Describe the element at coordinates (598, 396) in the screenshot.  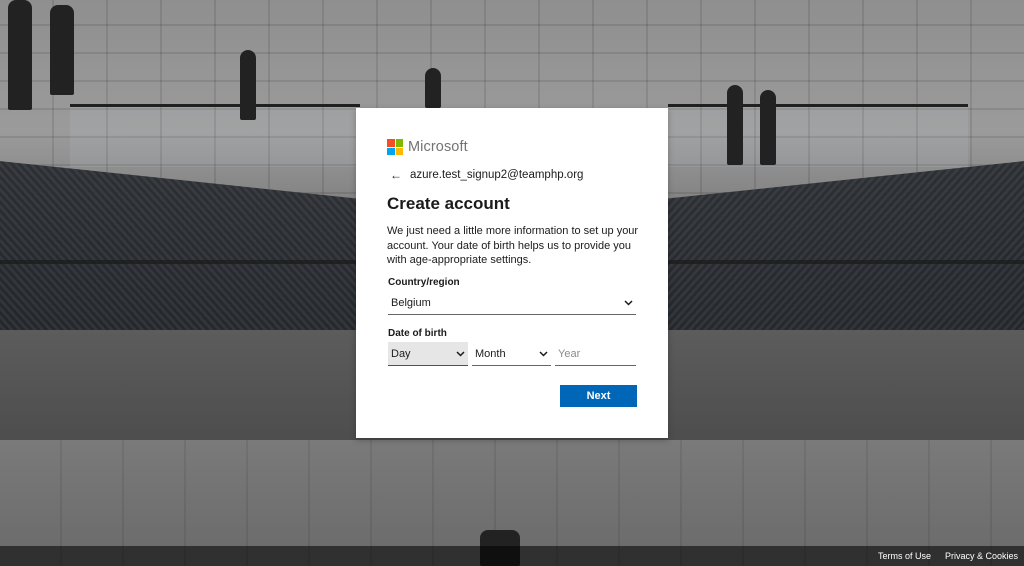
I see `next-button: Next` at that location.